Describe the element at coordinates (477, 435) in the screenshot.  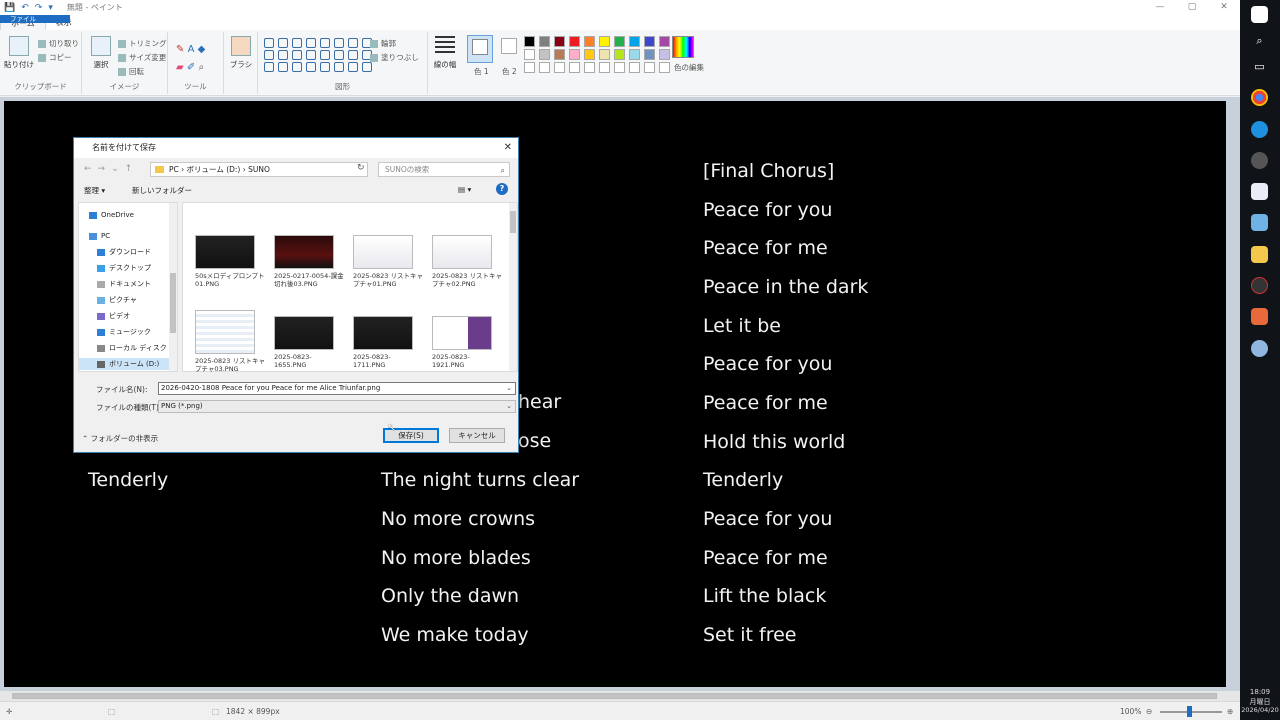
I see `cancel-button: キャンセル` at that location.